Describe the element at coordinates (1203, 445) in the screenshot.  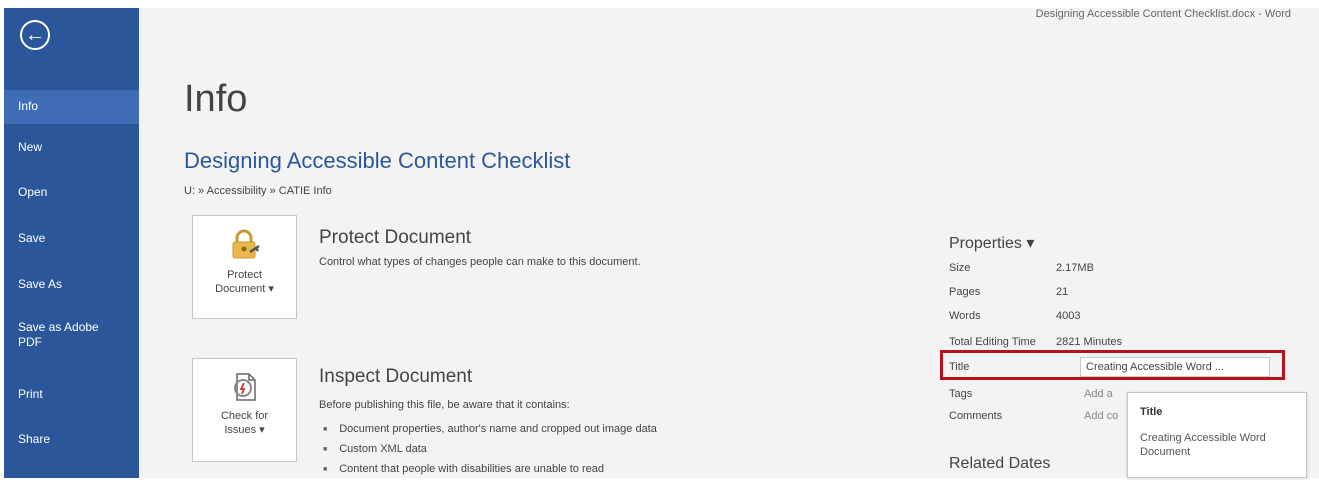
I see `tooltip-body: Creating Accessible Word Document` at that location.